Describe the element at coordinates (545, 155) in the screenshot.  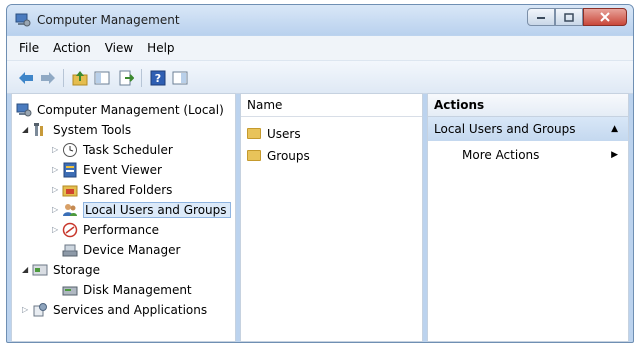
I see `more-actions-item: More Actions ▶` at that location.